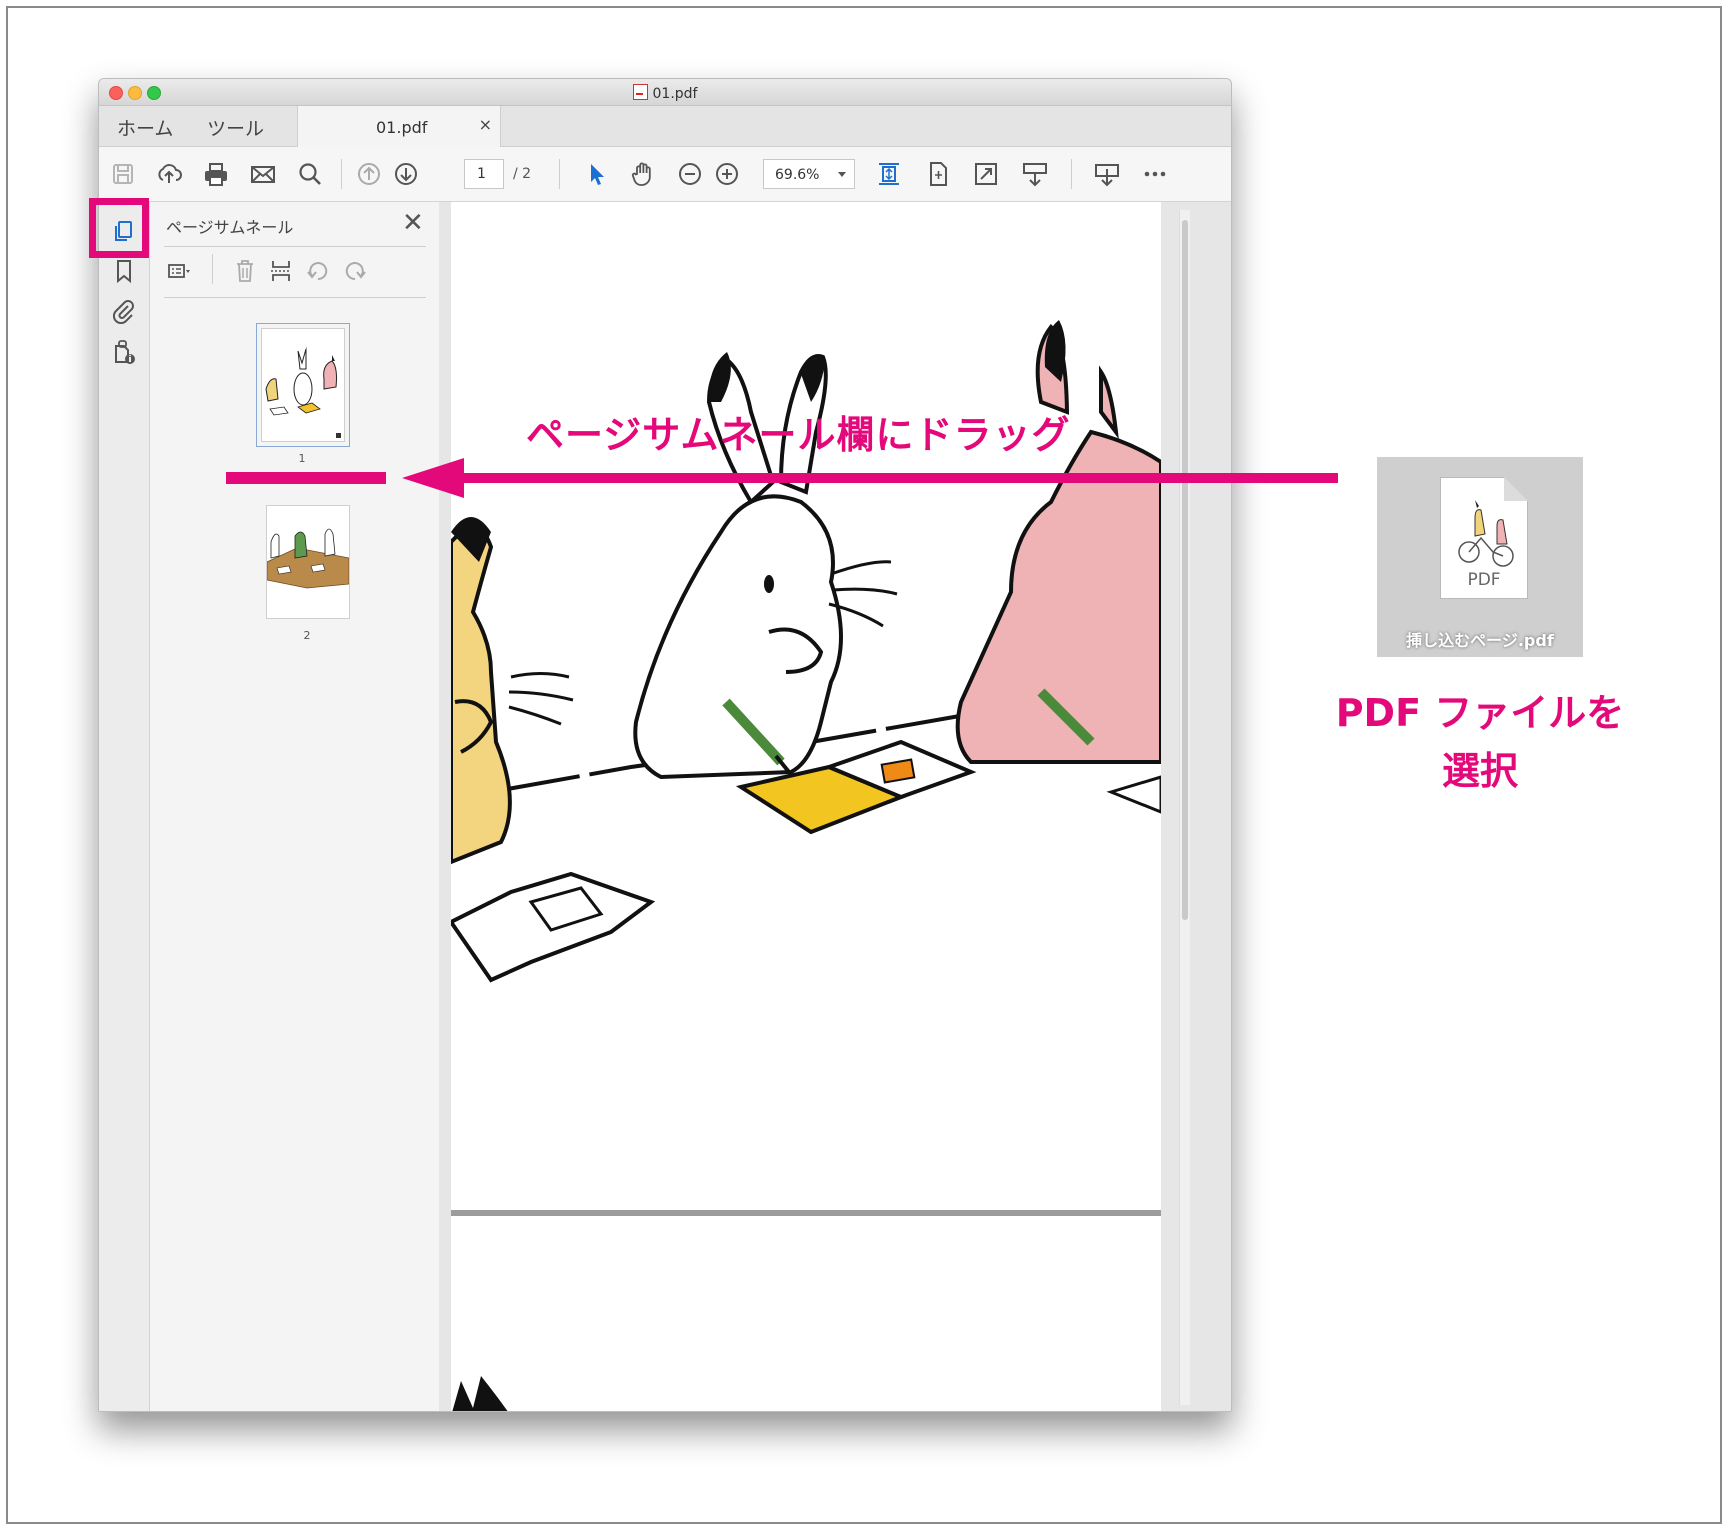  Describe the element at coordinates (1107, 174) in the screenshot. I see `share-icon` at that location.